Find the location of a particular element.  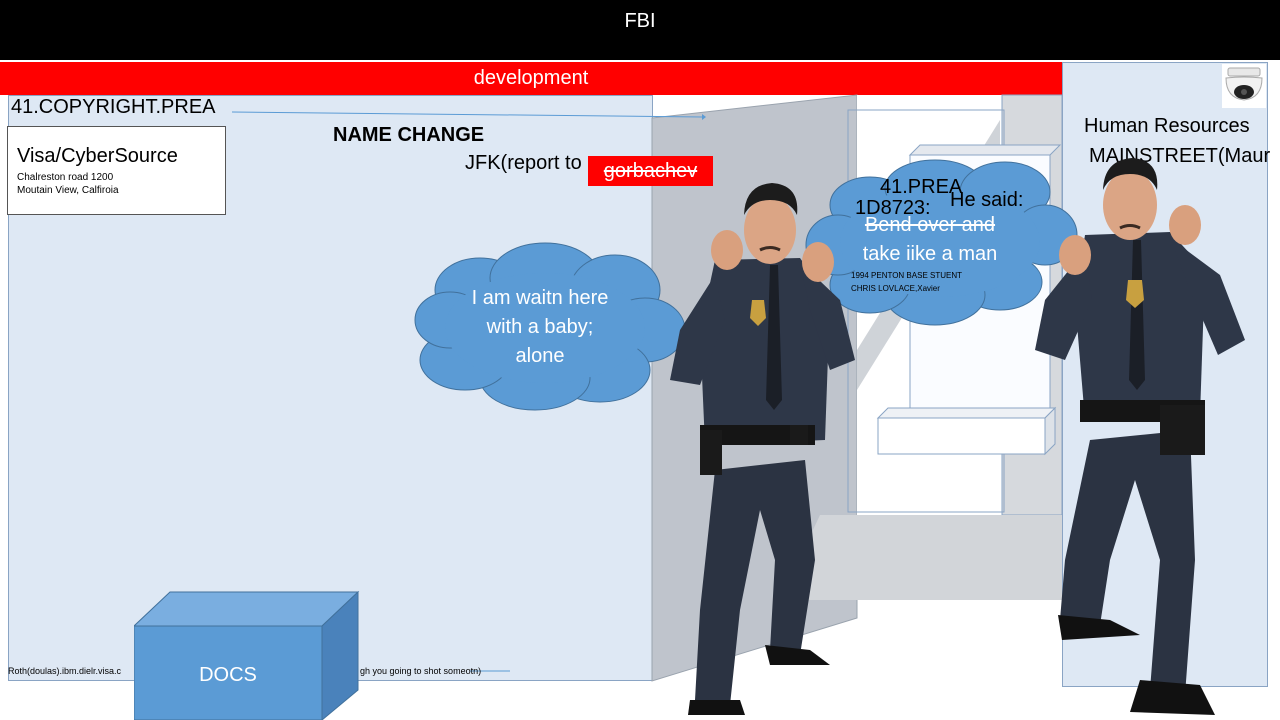

police-officer-left is located at coordinates (762, 449).